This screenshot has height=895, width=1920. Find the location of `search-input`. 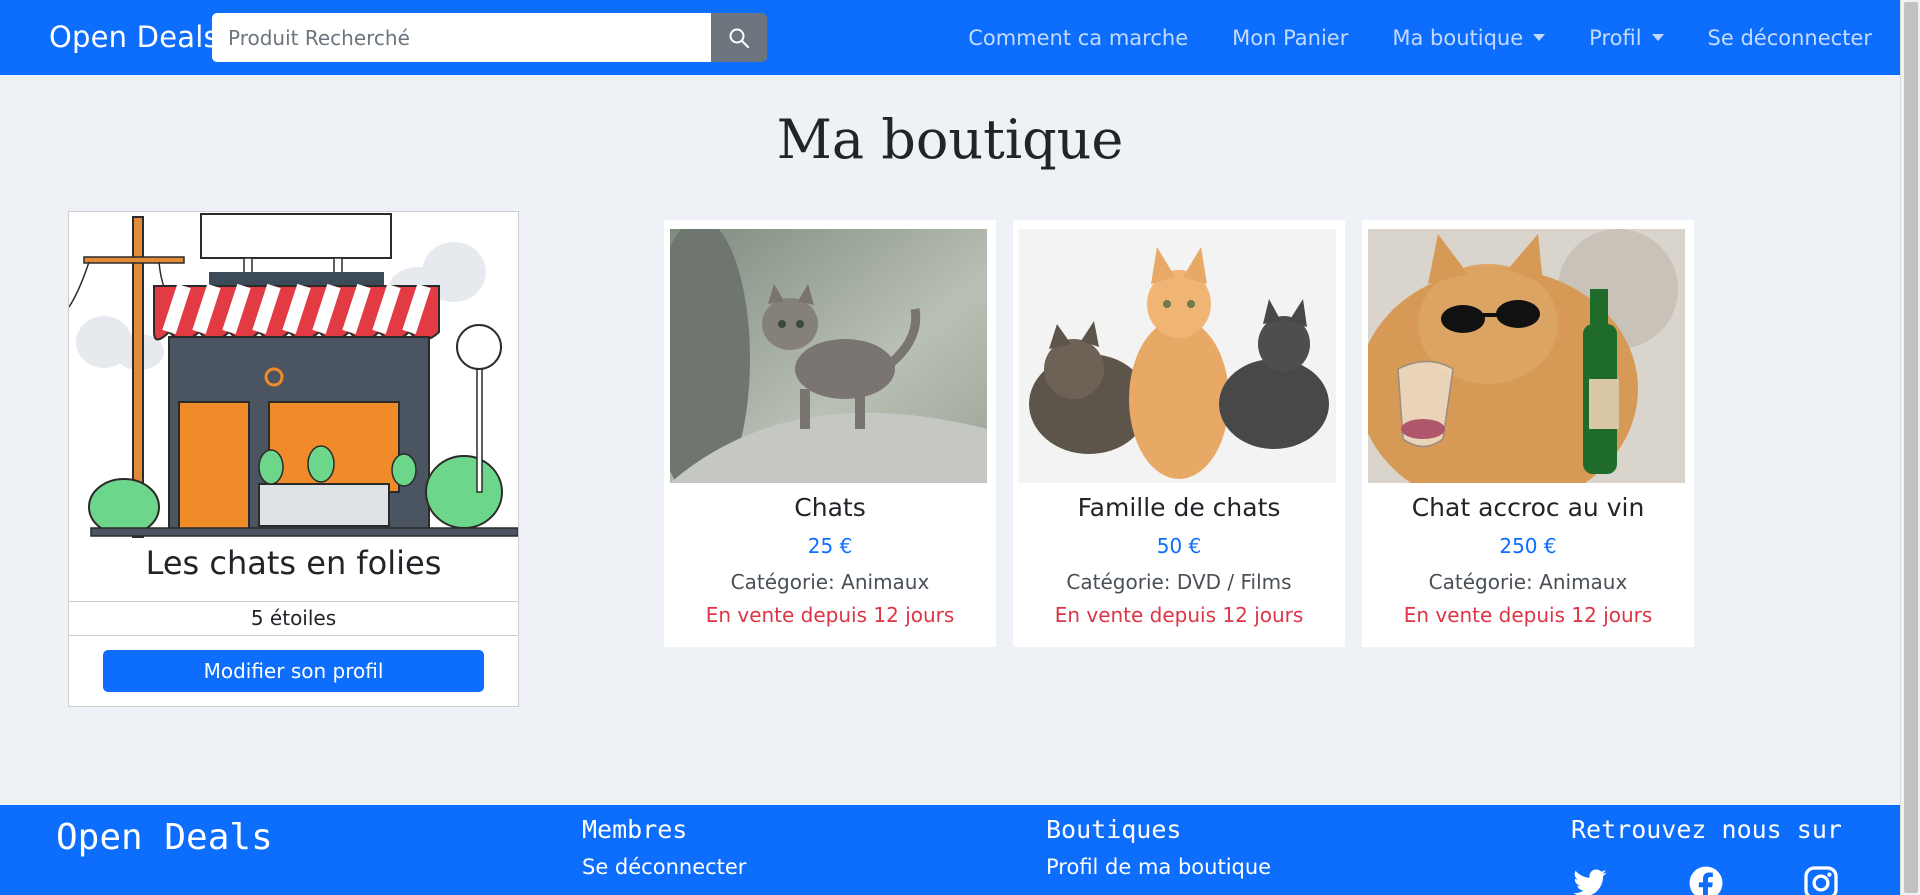

search-input is located at coordinates (462, 37).